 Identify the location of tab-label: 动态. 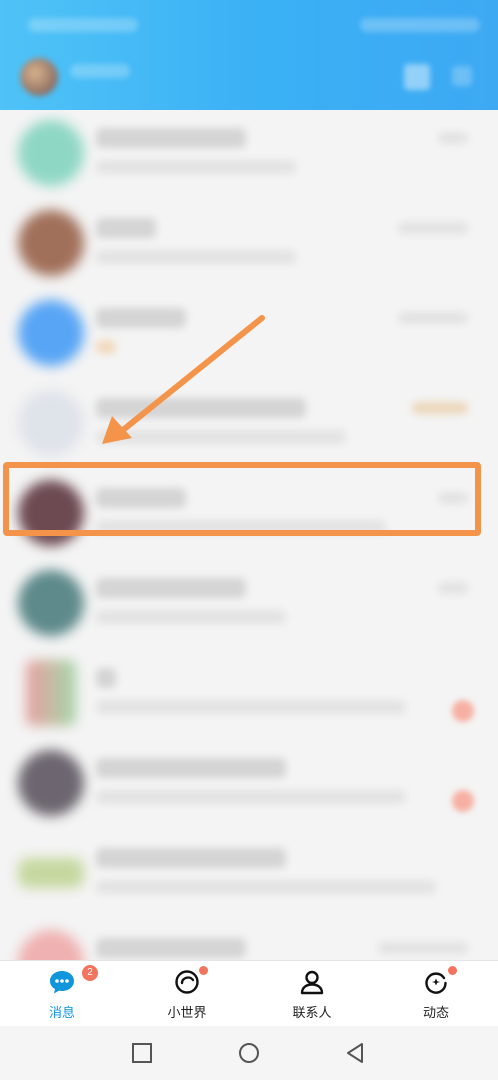
(435, 1013).